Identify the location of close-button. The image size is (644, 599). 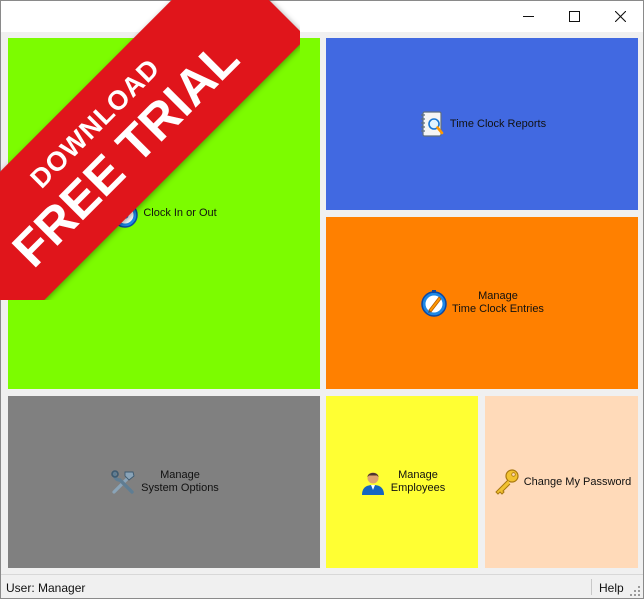
(620, 16).